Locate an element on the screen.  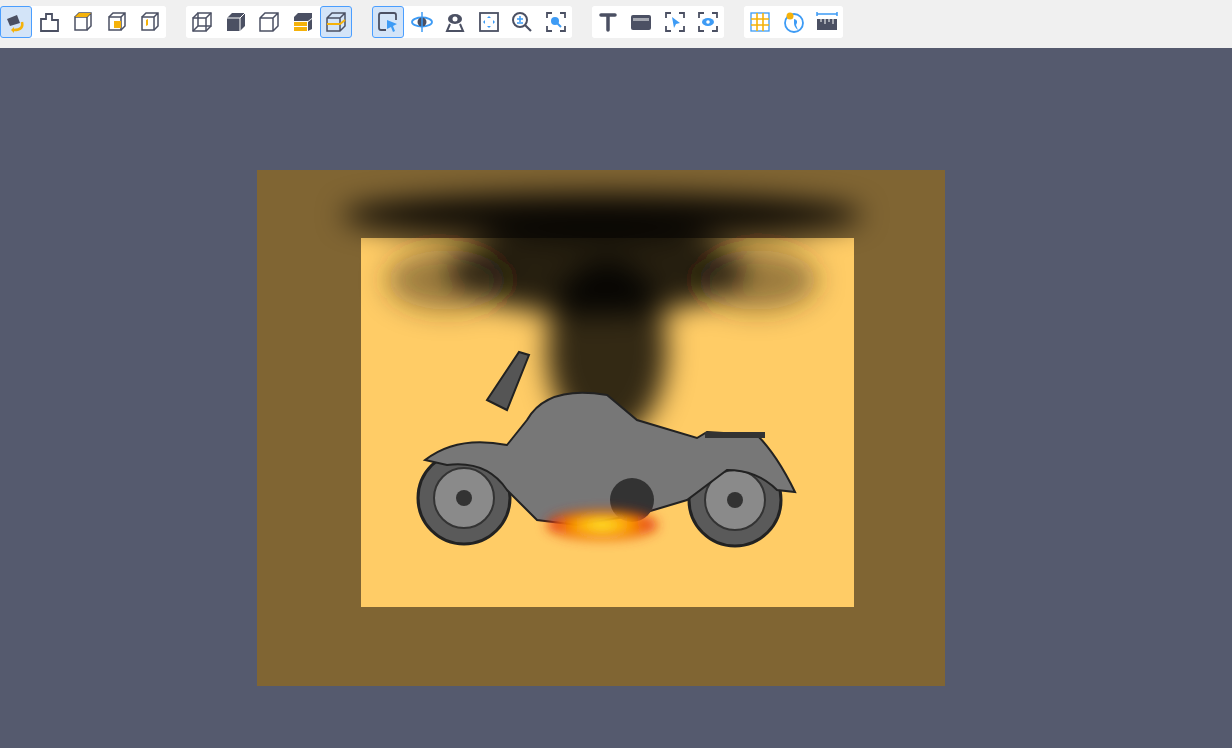
zoom-in-icon is located at coordinates (522, 22).